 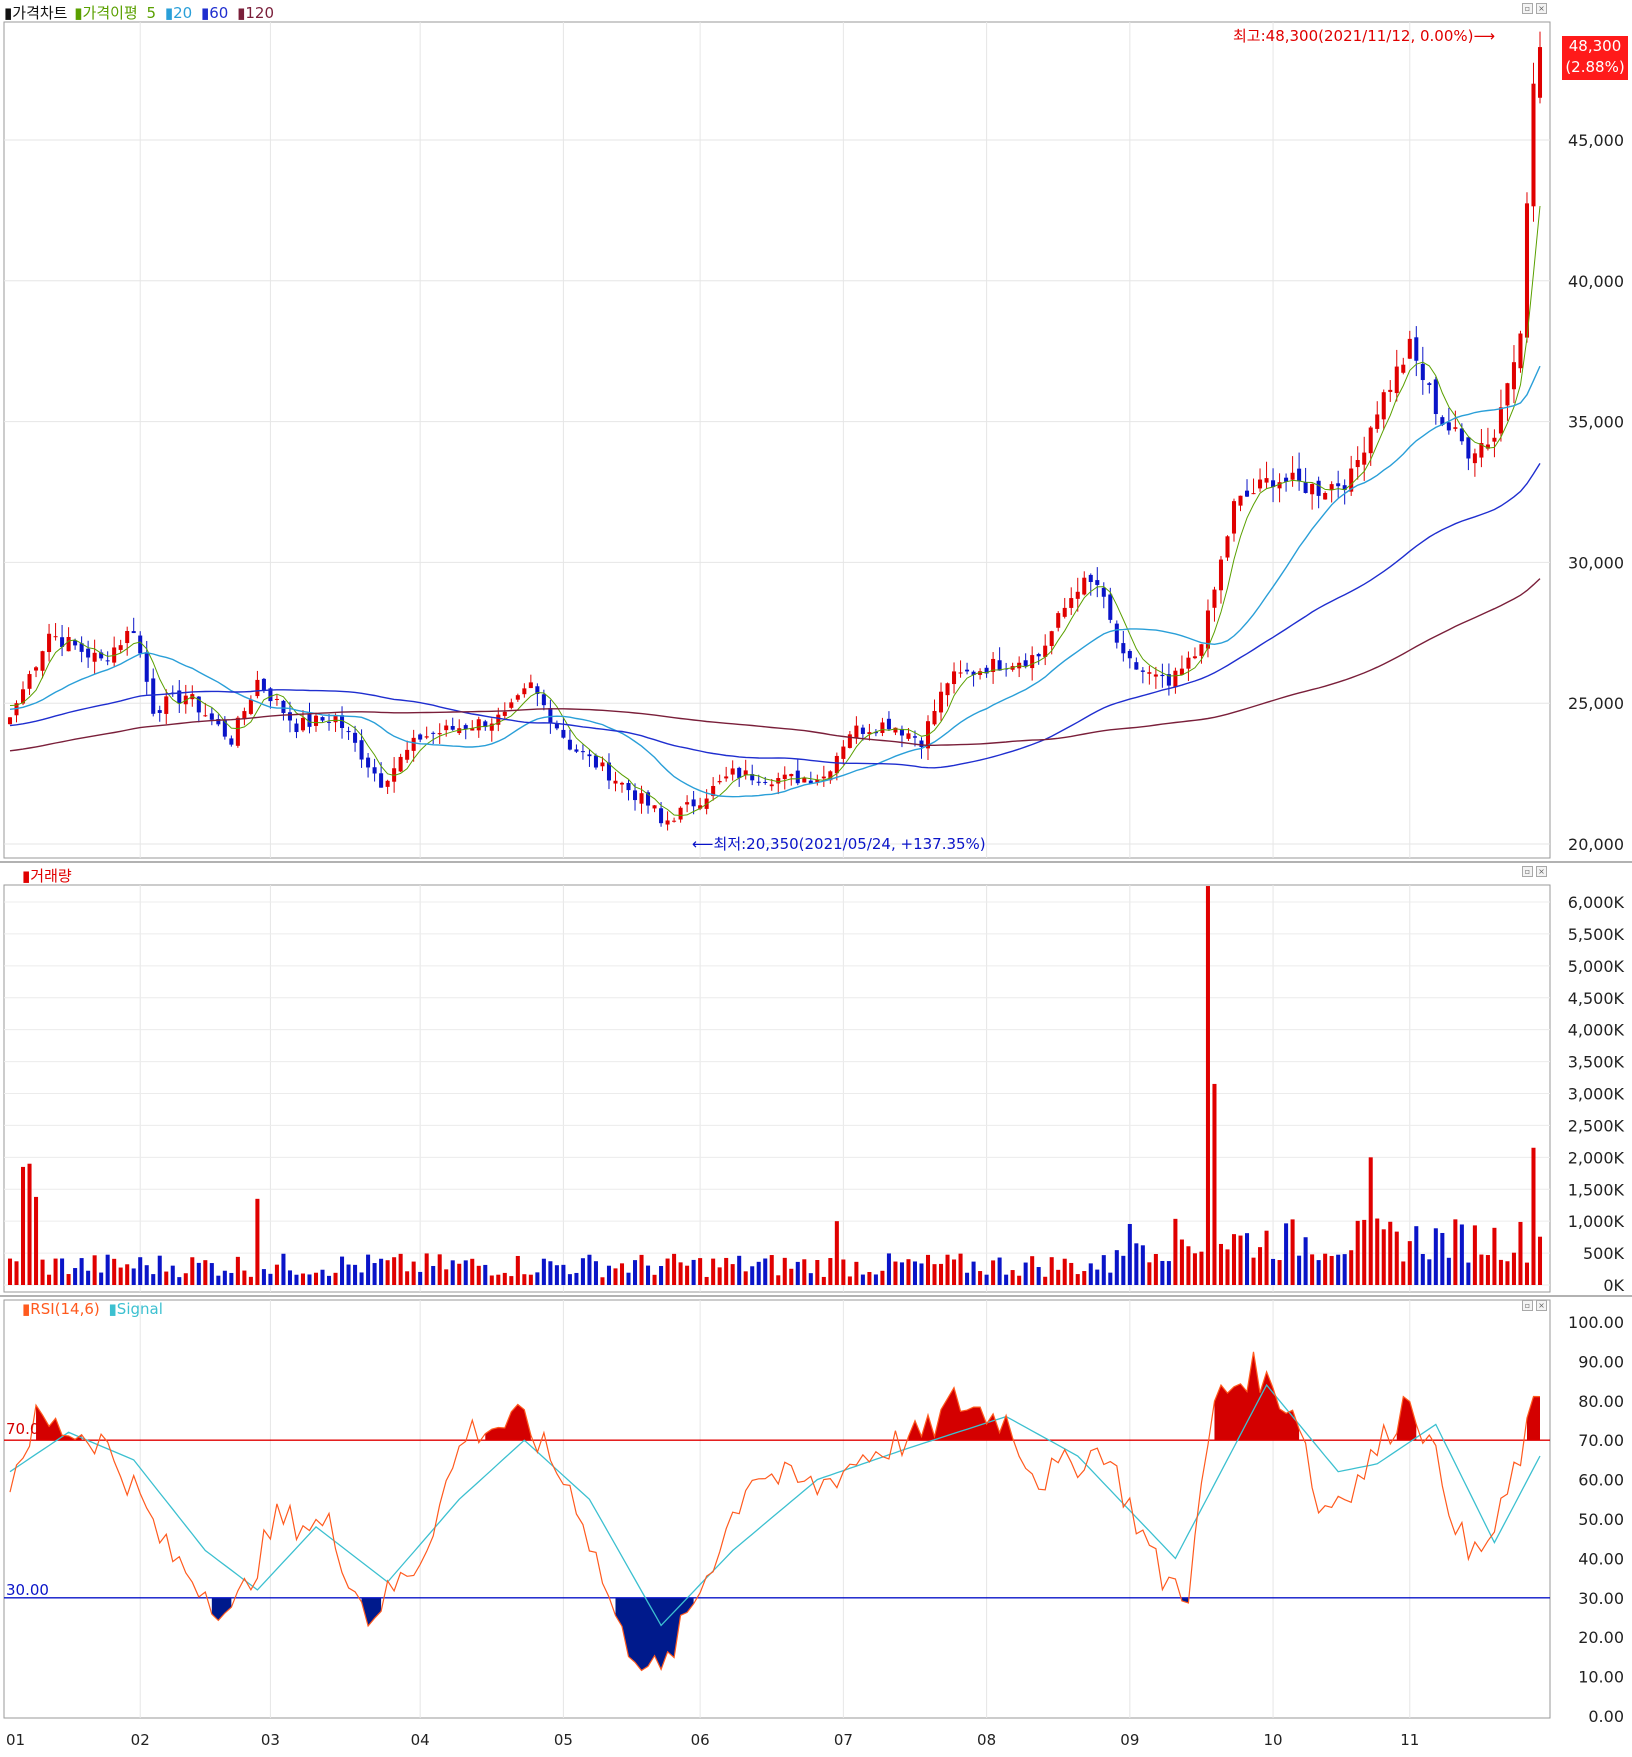 I want to click on price-panel-close-button: ×, so click(x=1541, y=8).